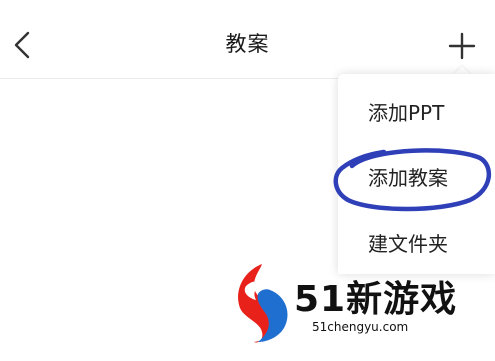 The image size is (495, 361). I want to click on logo-mark-icon, so click(263, 303).